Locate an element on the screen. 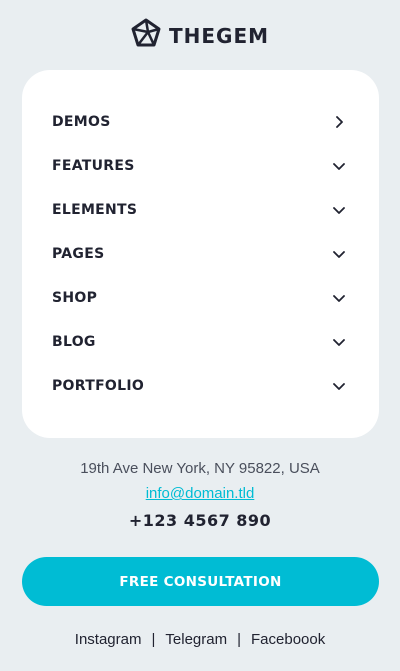 The height and width of the screenshot is (671, 400). brand-name: THEGEM is located at coordinates (219, 35).